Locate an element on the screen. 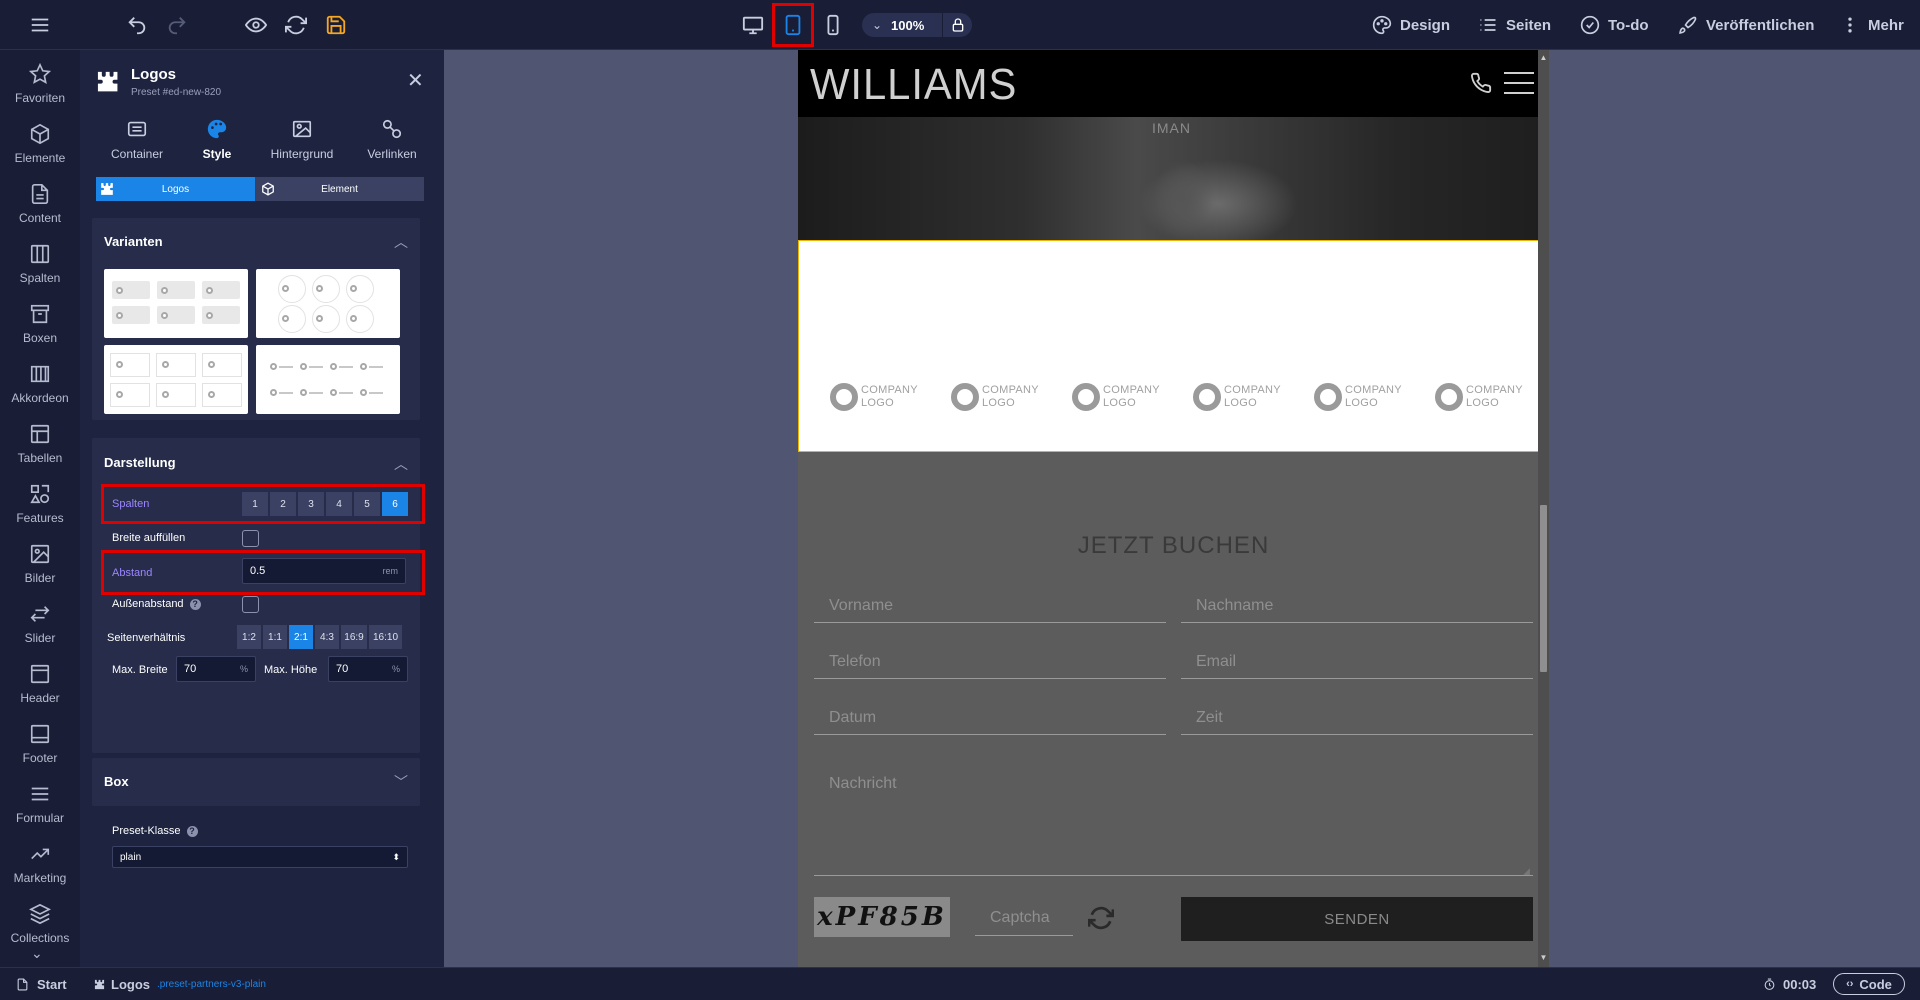 The image size is (1920, 1000). rail-item-elemente: Elemente is located at coordinates (40, 147).